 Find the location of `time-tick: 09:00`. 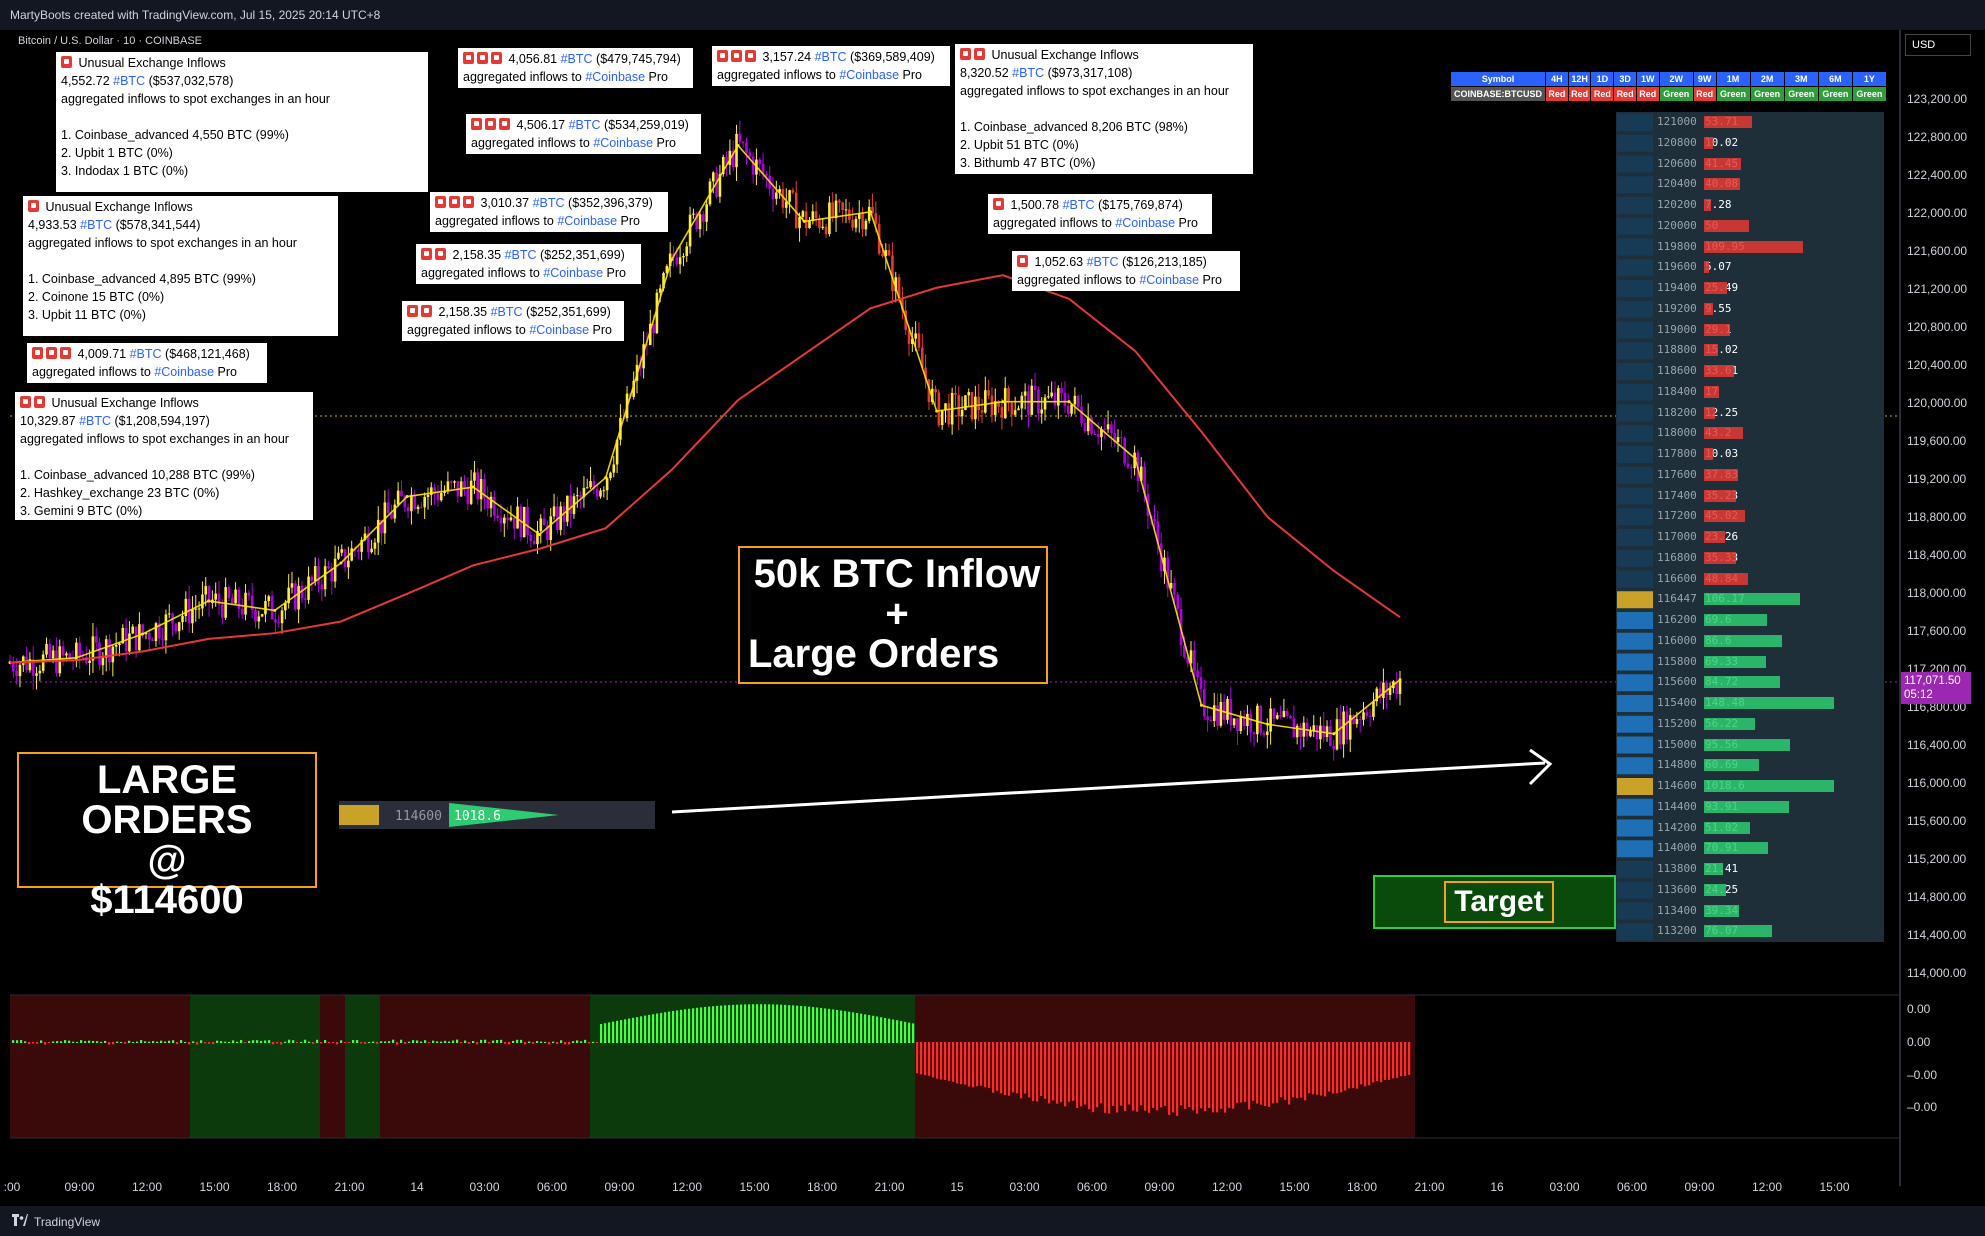

time-tick: 09:00 is located at coordinates (1699, 1187).